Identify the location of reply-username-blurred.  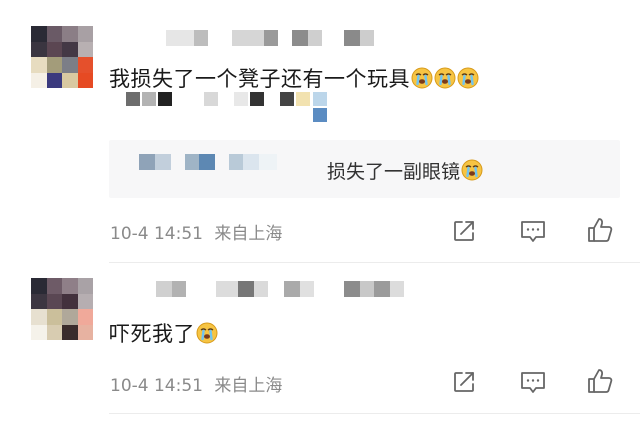
(208, 162).